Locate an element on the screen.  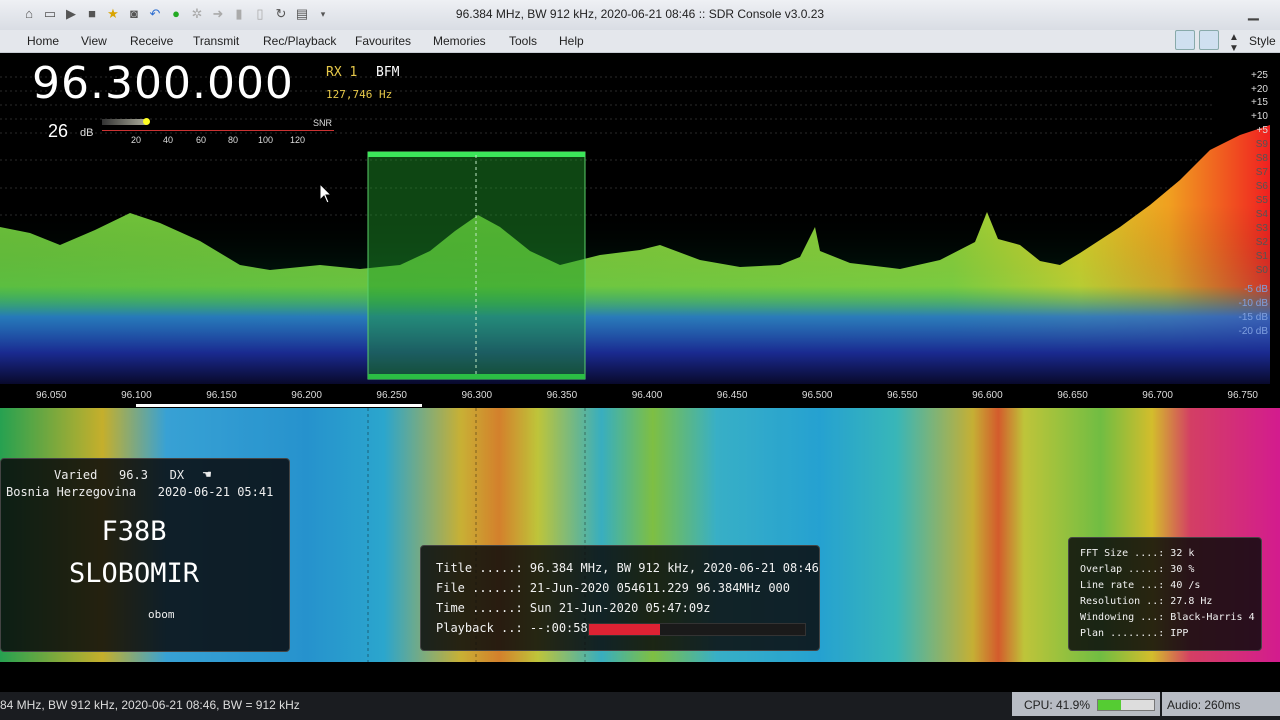
snr-meter-bar is located at coordinates (124, 122).